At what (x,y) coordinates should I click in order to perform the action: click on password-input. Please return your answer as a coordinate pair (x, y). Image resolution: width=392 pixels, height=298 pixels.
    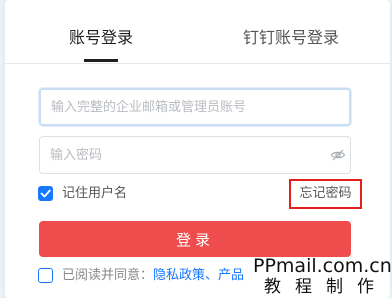
    Looking at the image, I should click on (195, 155).